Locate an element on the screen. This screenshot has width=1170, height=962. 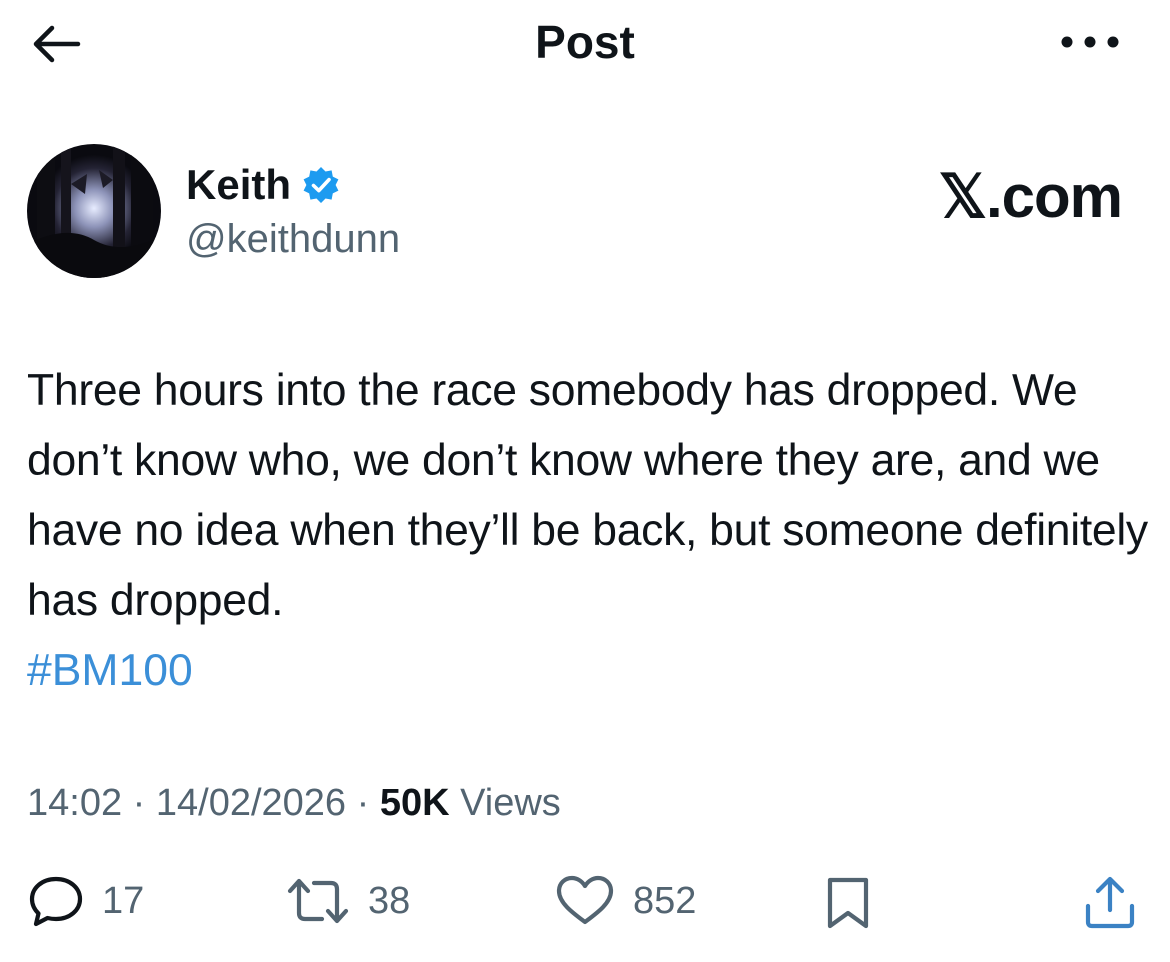
author-name: Keith is located at coordinates (238, 185).